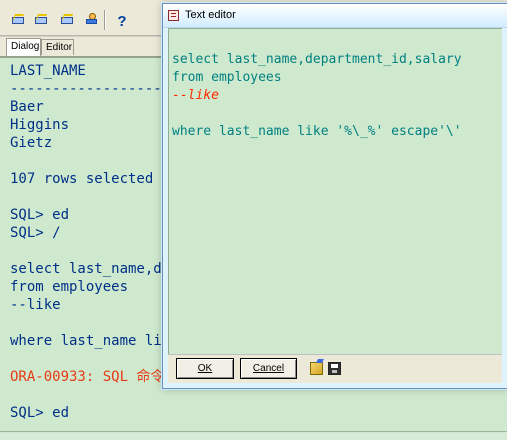 This screenshot has width=507, height=440. What do you see at coordinates (35, 233) in the screenshot?
I see `output-line: SQL> /` at bounding box center [35, 233].